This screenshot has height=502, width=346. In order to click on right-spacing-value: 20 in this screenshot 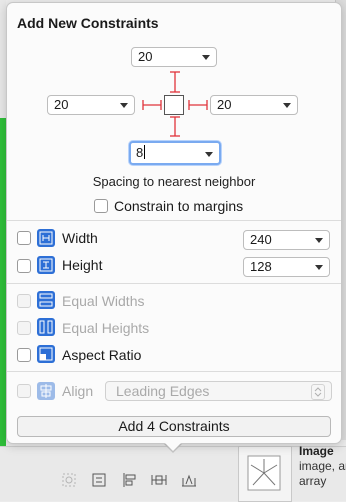, I will do `click(224, 104)`.